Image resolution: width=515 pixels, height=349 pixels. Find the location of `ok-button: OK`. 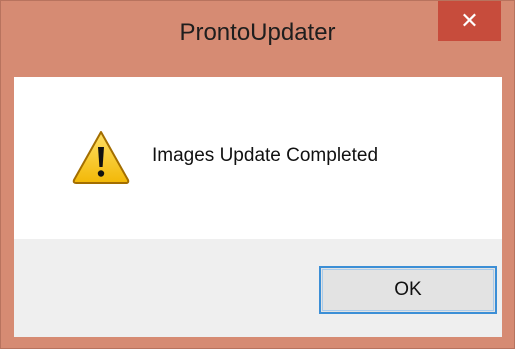

ok-button: OK is located at coordinates (408, 290).